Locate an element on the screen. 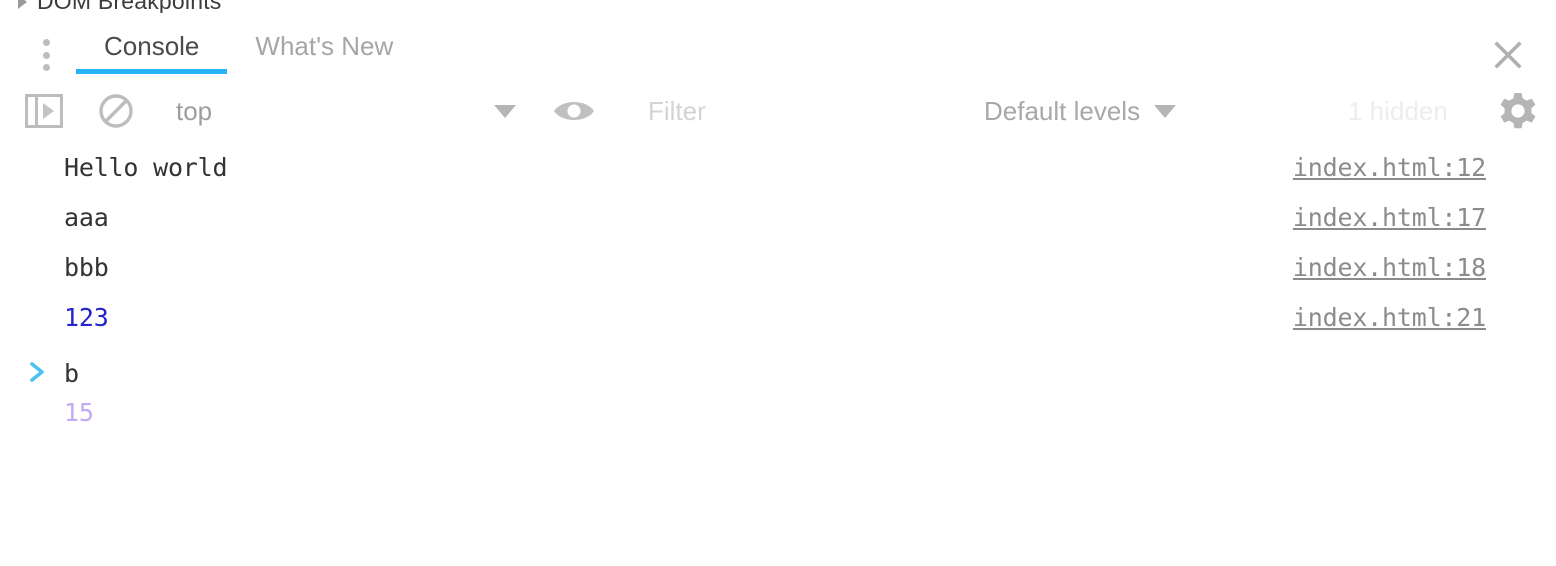 Image resolution: width=1556 pixels, height=566 pixels. console-message-source-link: index.html:18 is located at coordinates (1389, 267).